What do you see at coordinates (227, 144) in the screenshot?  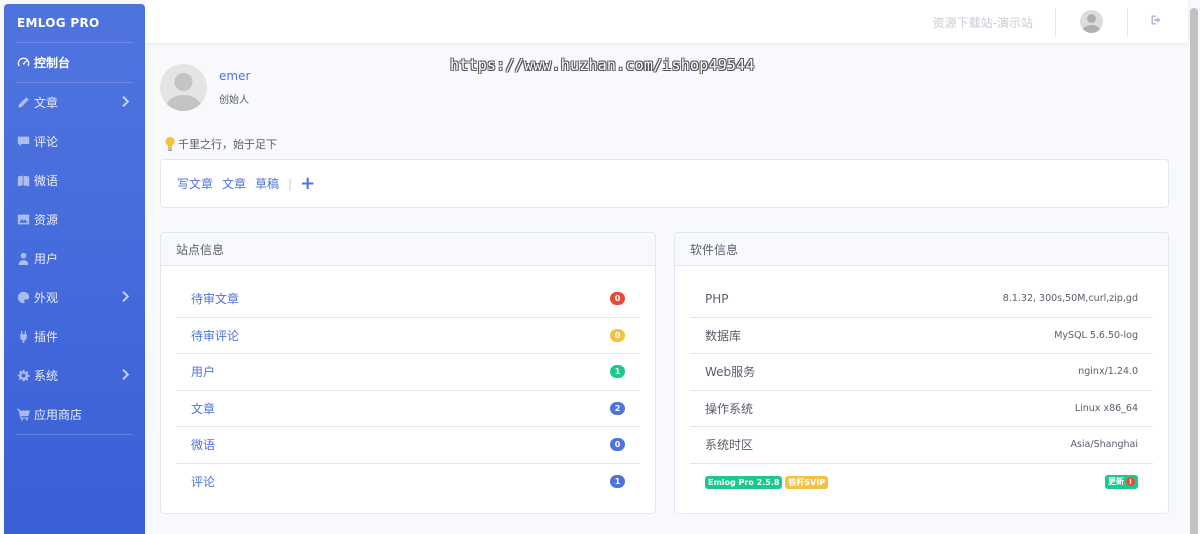 I see `motto-text: 千里之行，始于足下` at bounding box center [227, 144].